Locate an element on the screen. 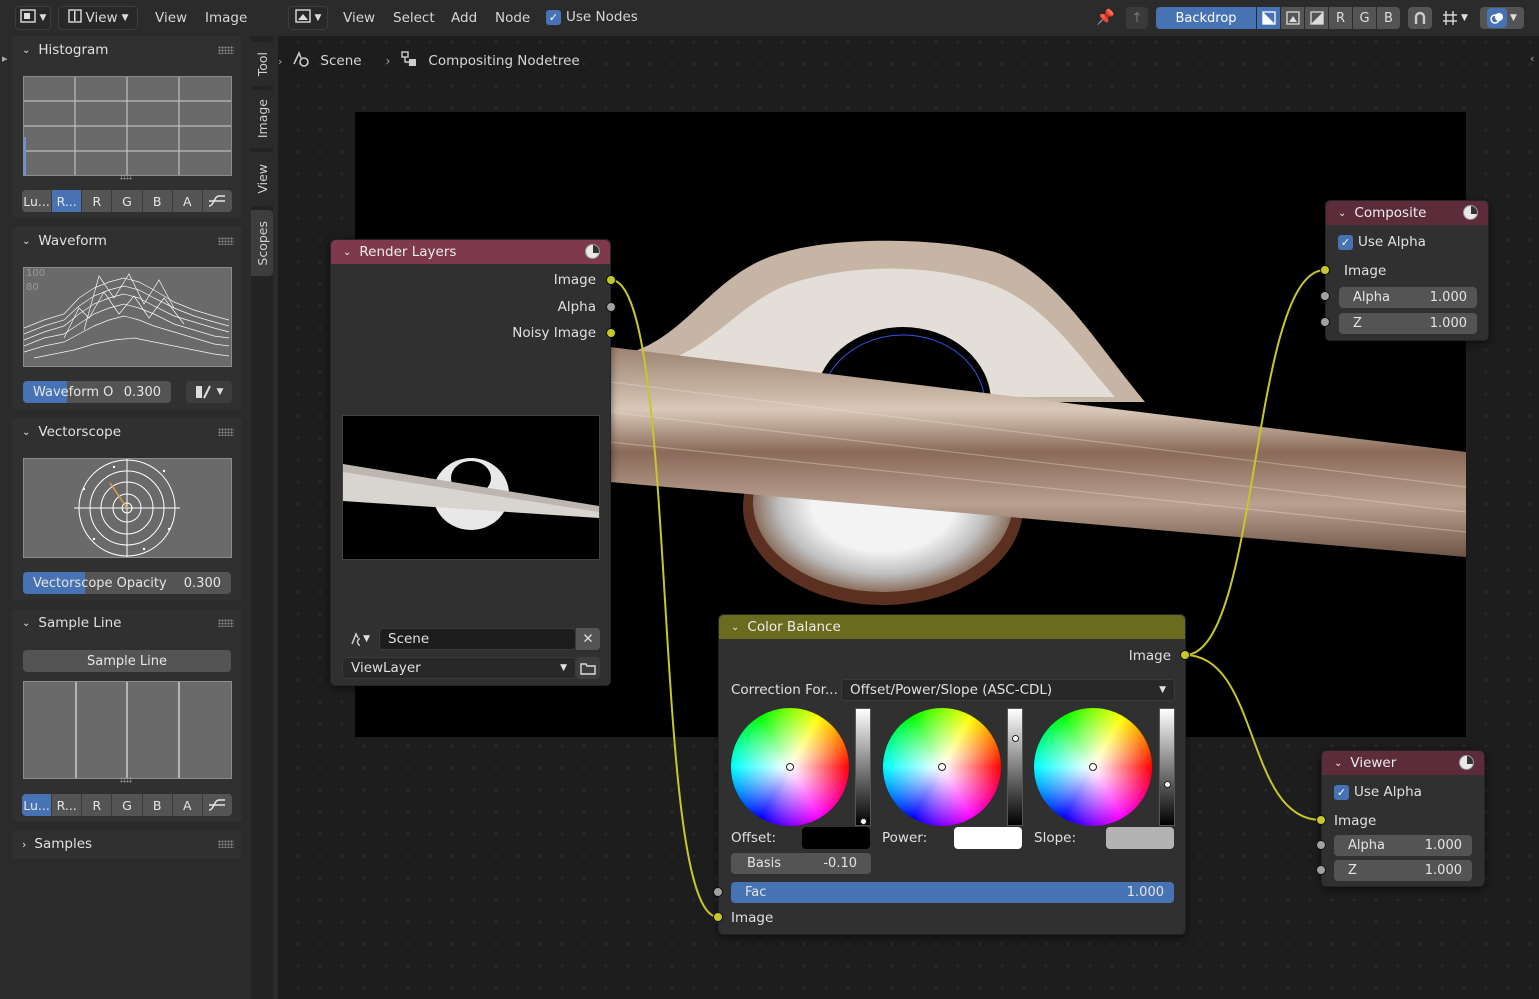  view-layer-dropdown: ViewLayer ▼ is located at coordinates (459, 668).